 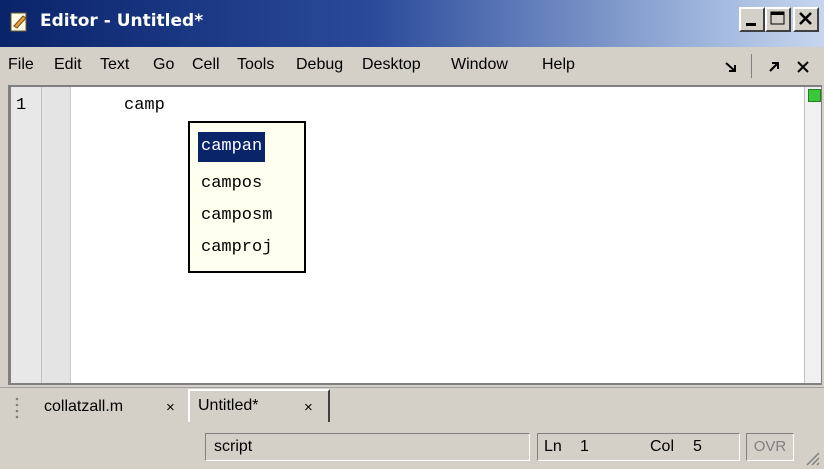 I want to click on status-bar: script Ln 1 Col 5 OVR, so click(x=412, y=448).